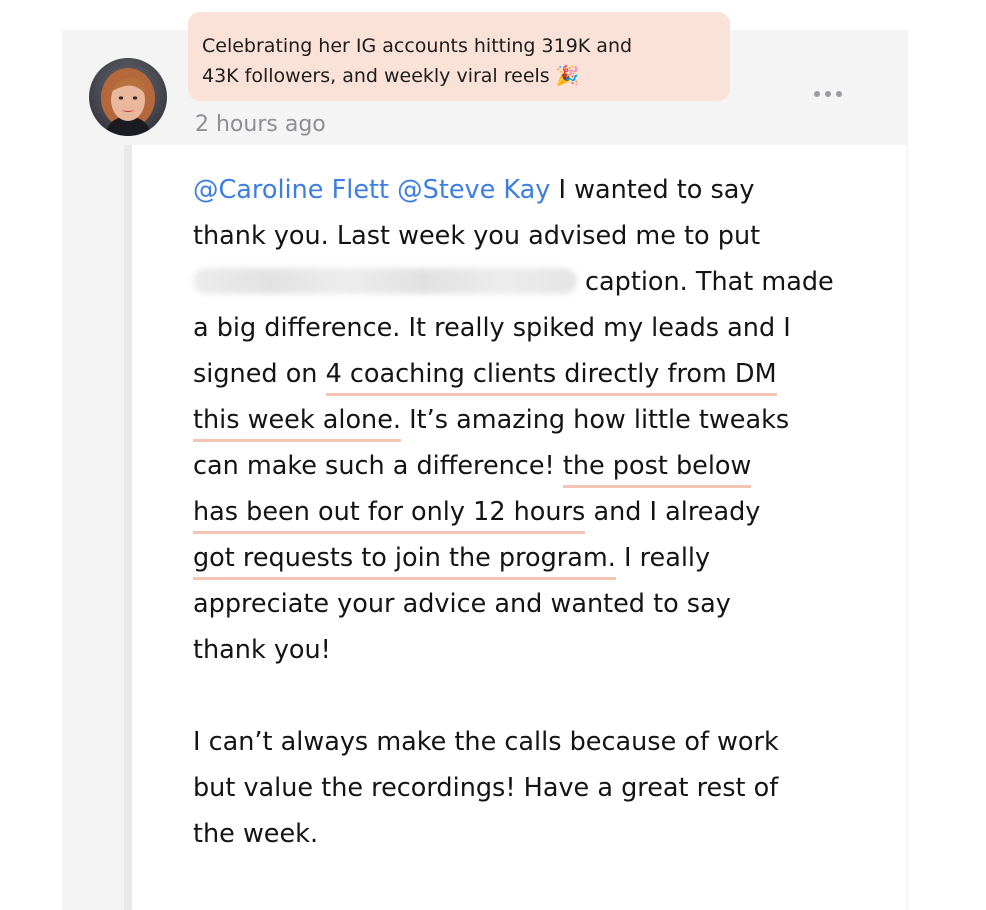 This screenshot has height=910, width=986. Describe the element at coordinates (389, 515) in the screenshot. I see `highlighted-text: has been out for only 12 hours` at that location.